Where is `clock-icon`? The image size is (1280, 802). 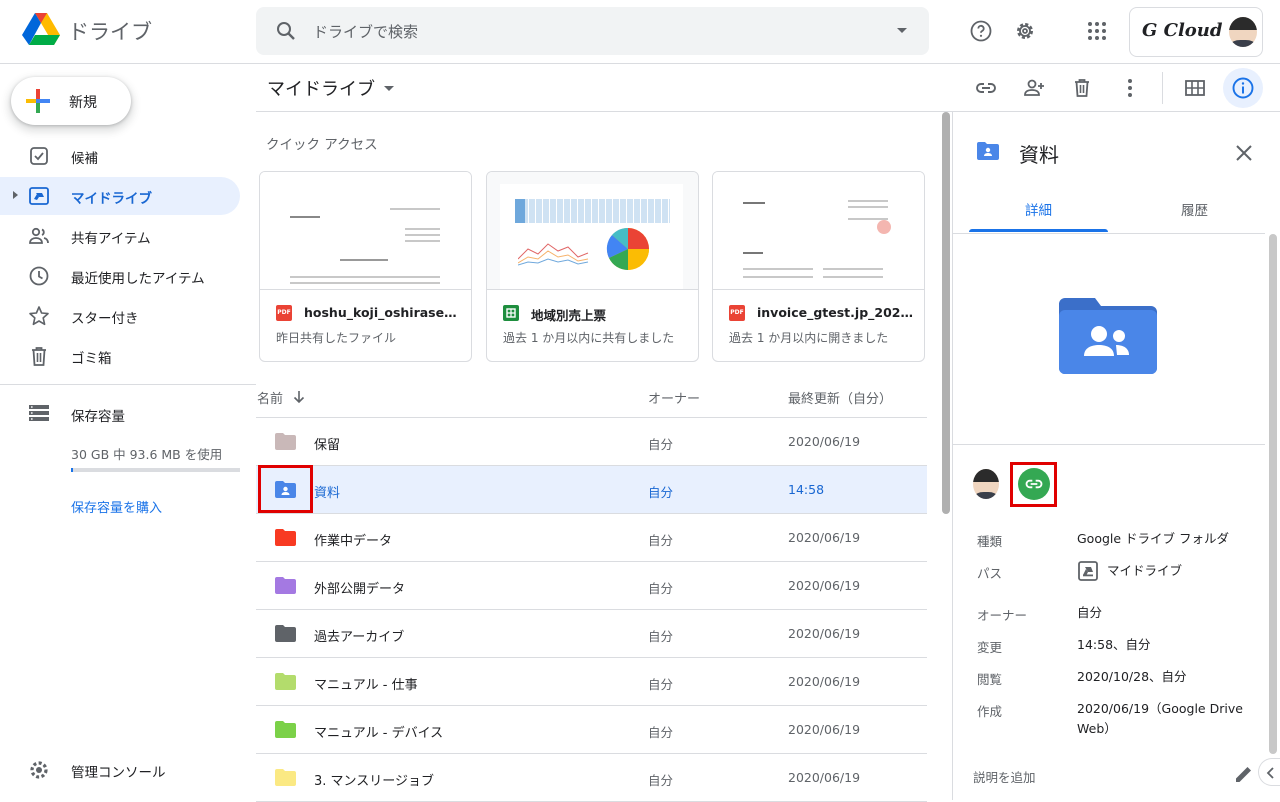 clock-icon is located at coordinates (39, 276).